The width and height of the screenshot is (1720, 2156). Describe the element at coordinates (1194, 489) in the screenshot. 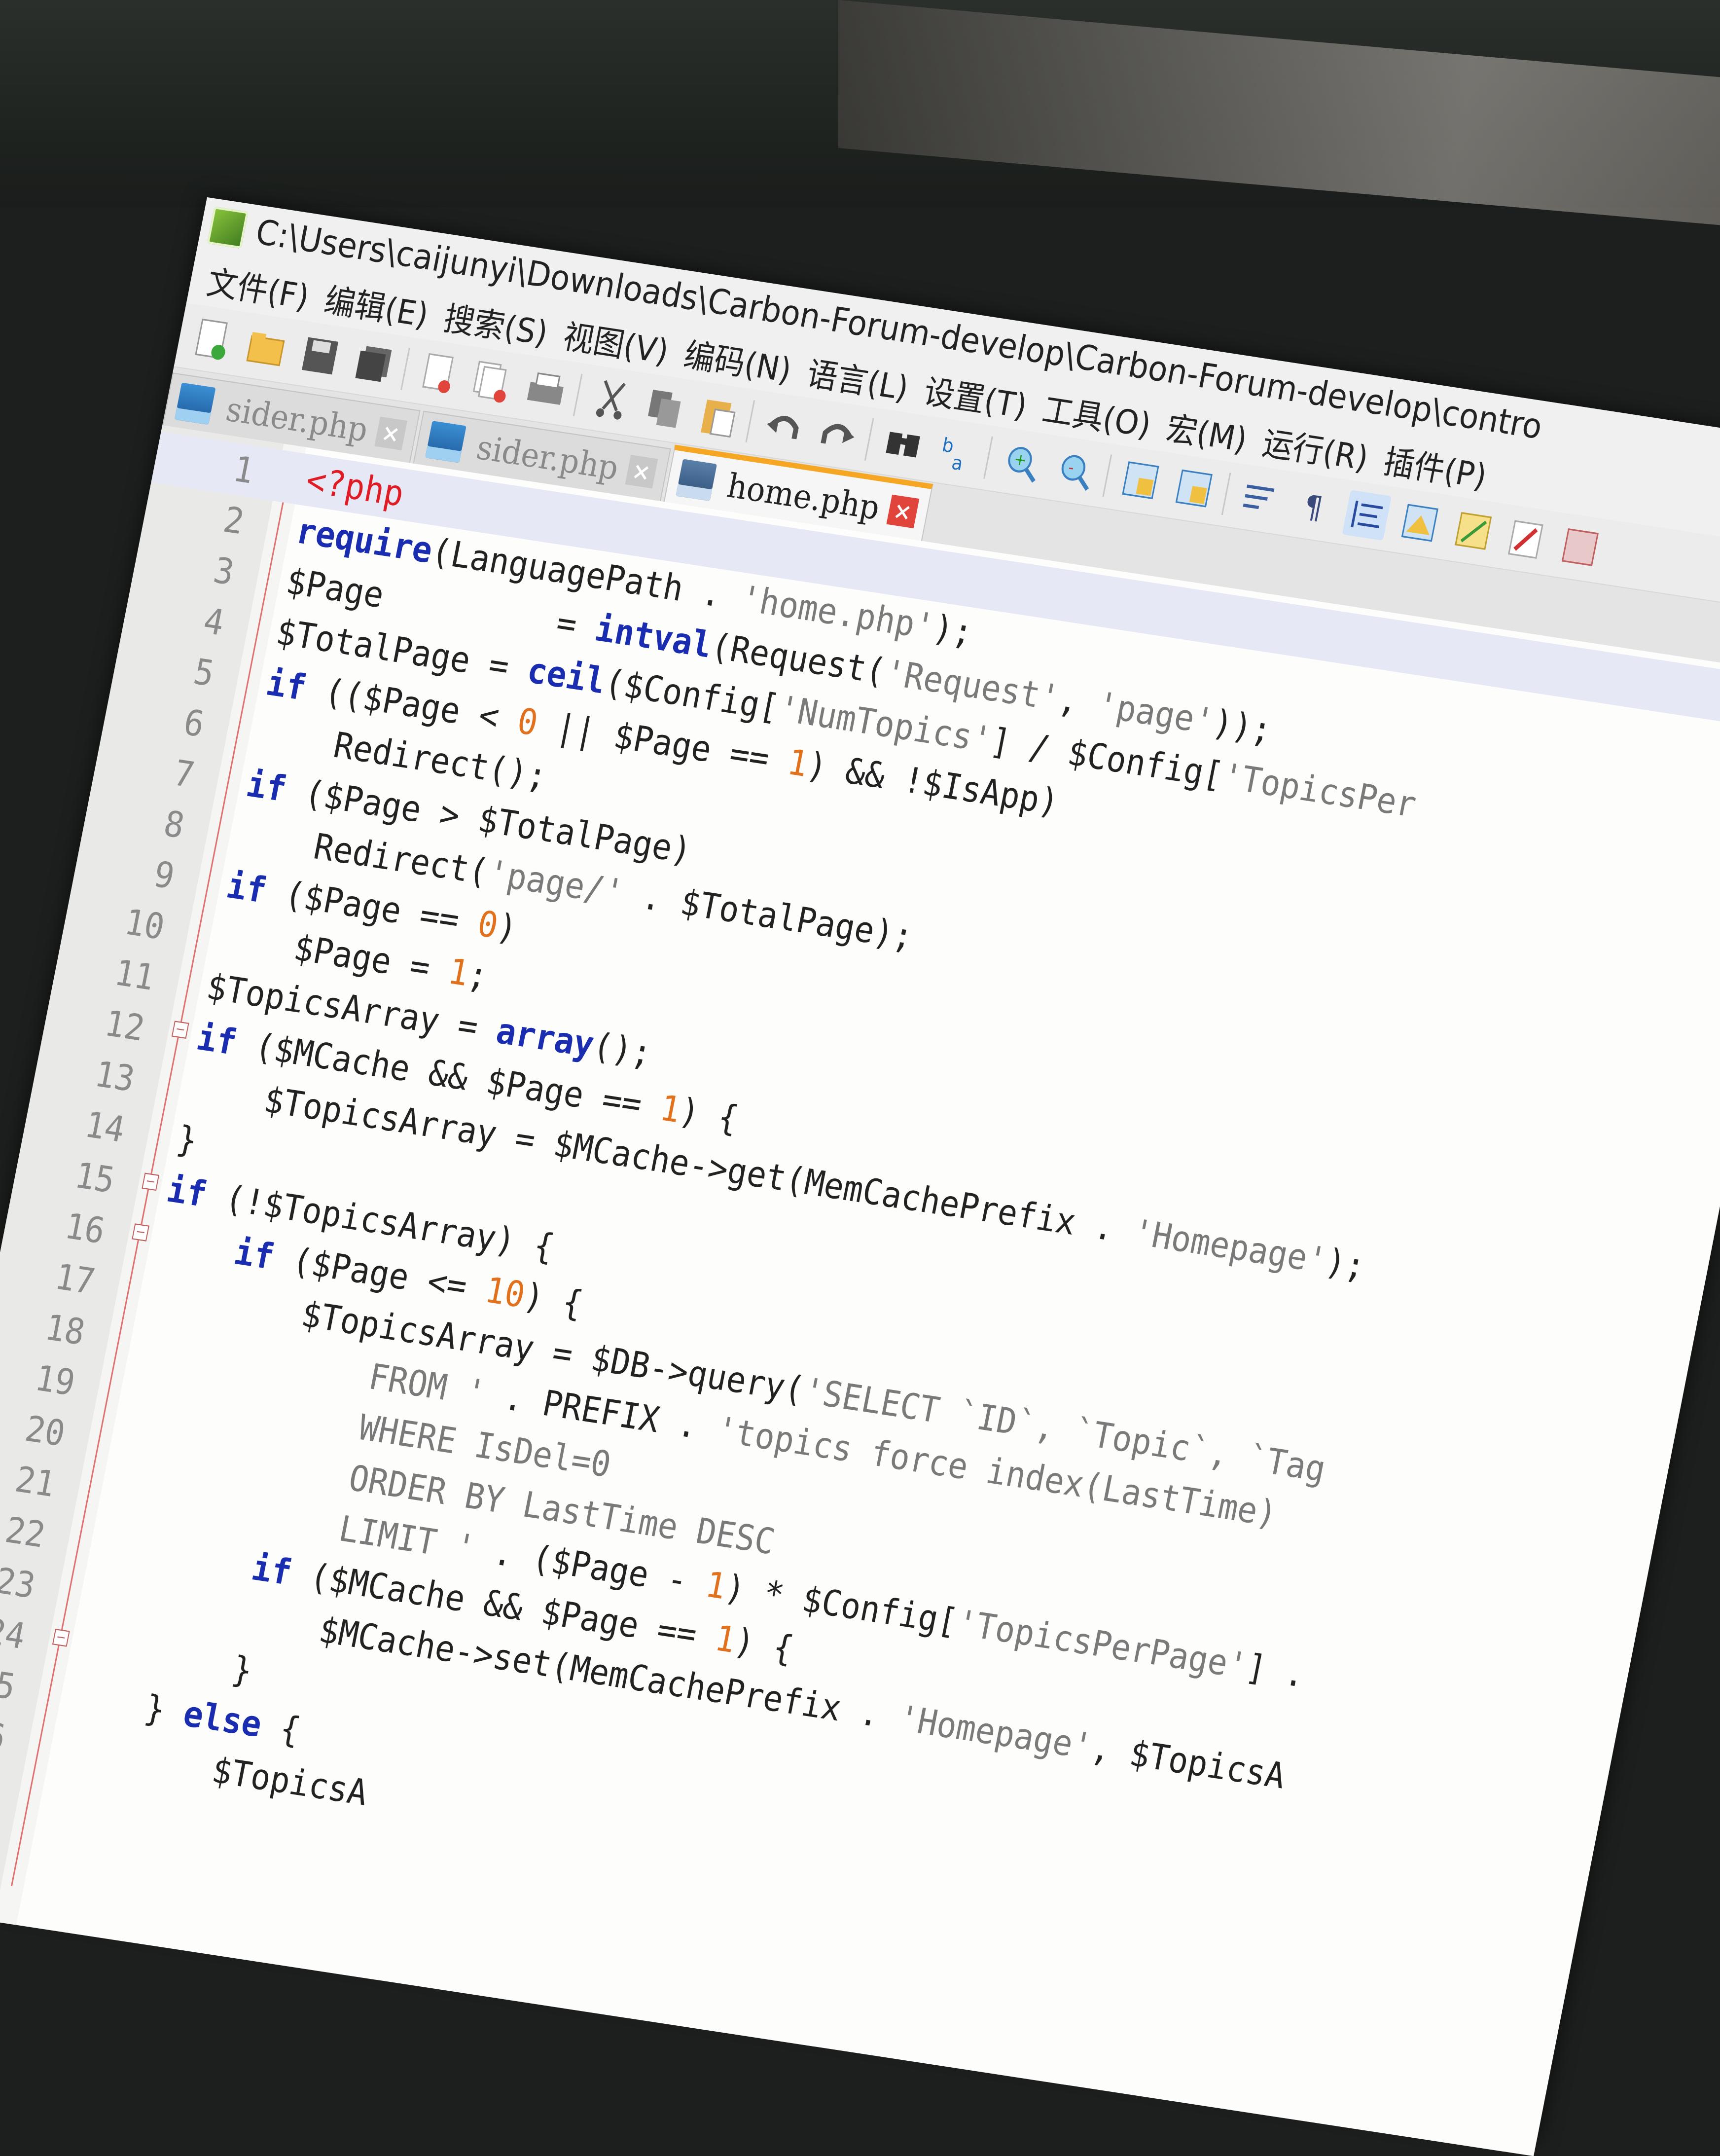

I see `sync-horizontal-icon` at that location.